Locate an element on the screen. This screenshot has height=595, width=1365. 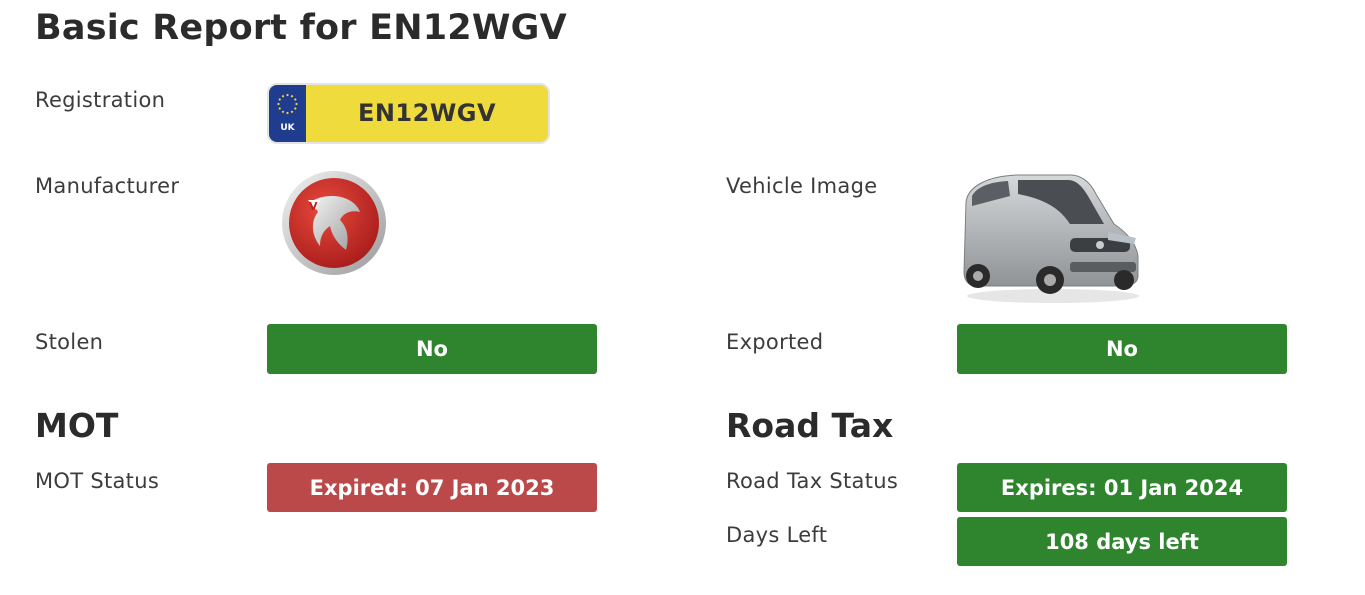
mot-status-label: MOT Status is located at coordinates (97, 481).